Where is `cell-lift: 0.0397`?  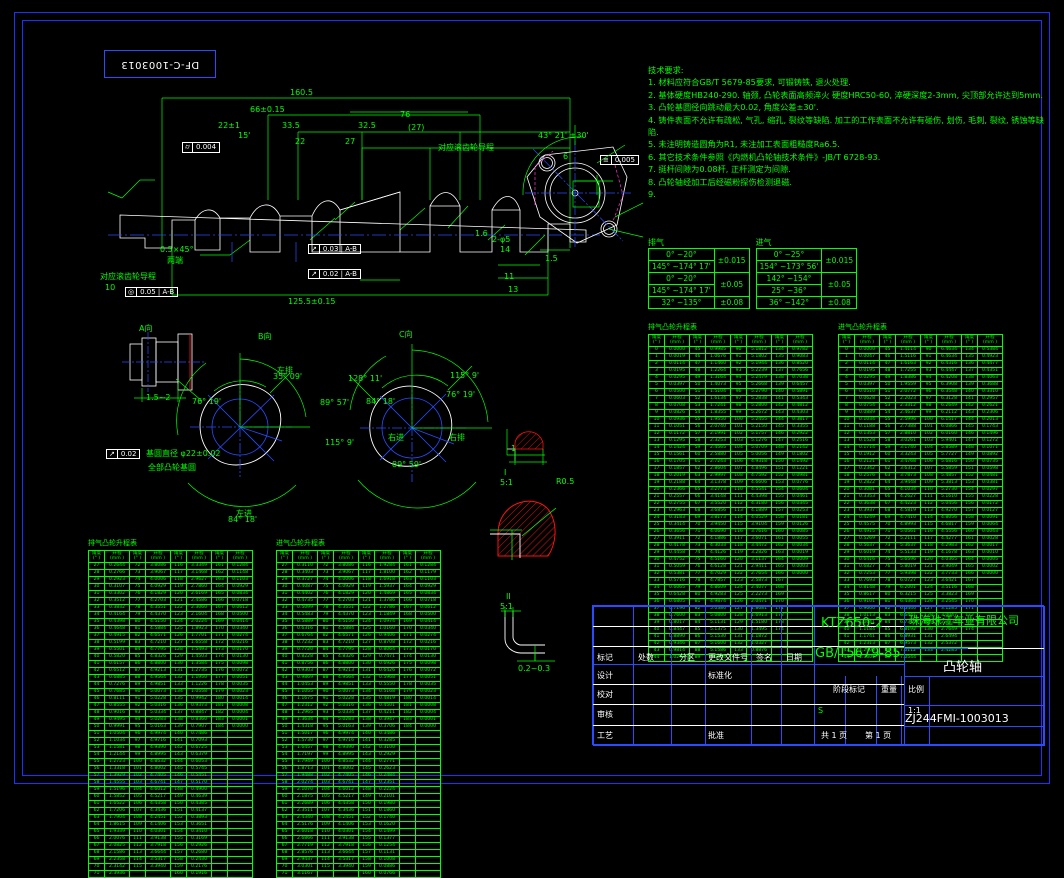
cell-lift: 0.0397 is located at coordinates (677, 384).